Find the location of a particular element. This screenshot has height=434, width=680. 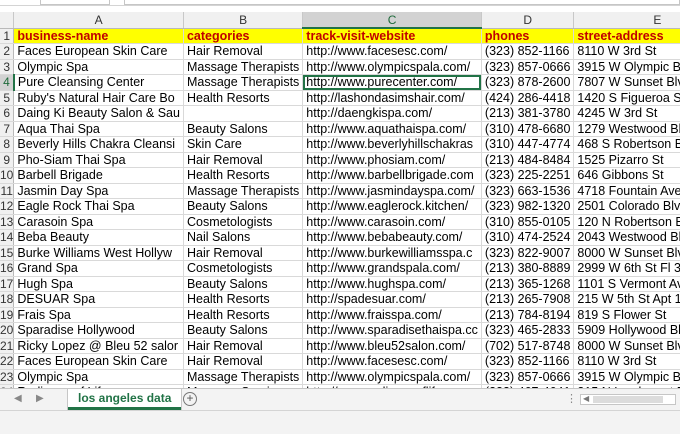

cell-e18: 215 W 5th St Apt 1209 is located at coordinates (626, 299).